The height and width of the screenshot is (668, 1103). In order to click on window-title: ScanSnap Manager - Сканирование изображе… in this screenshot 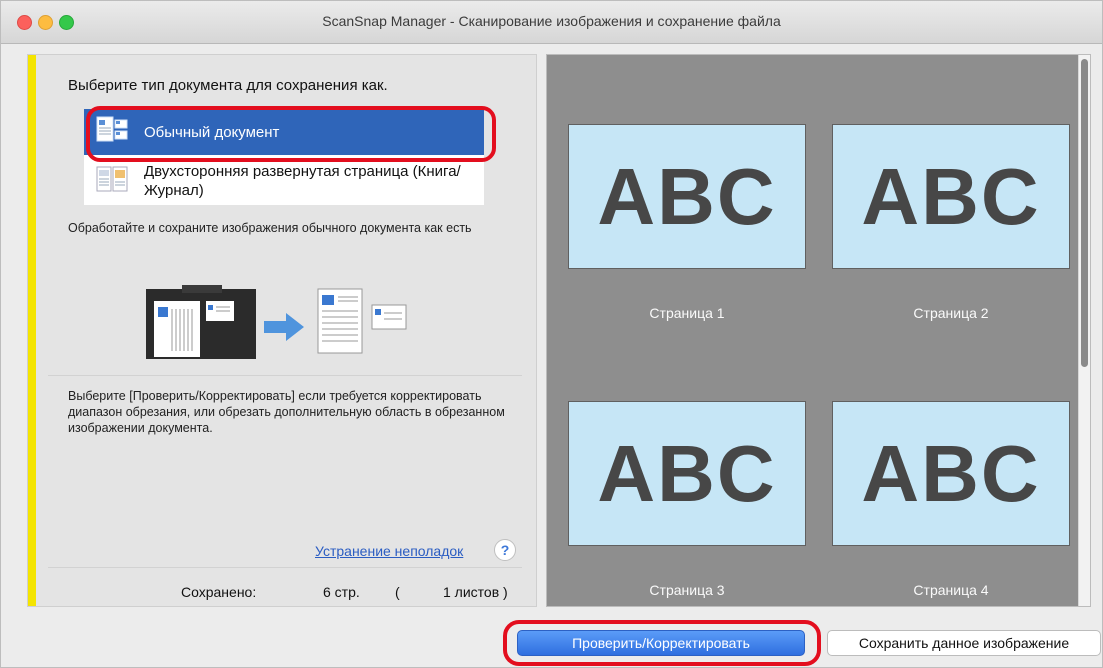, I will do `click(551, 21)`.